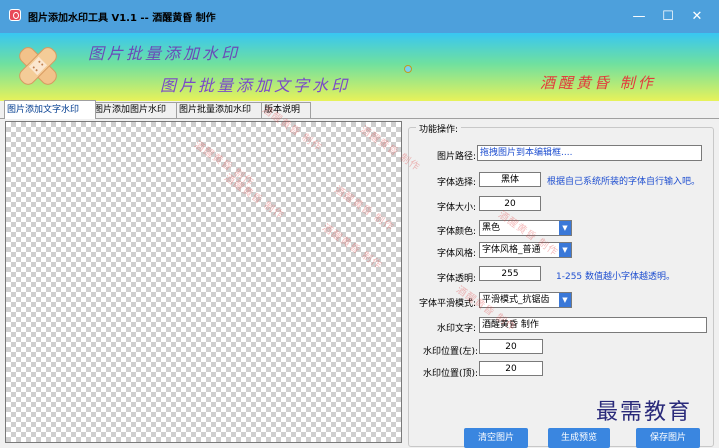 The image size is (719, 448). What do you see at coordinates (668, 16) in the screenshot?
I see `maximize-button: ☐` at bounding box center [668, 16].